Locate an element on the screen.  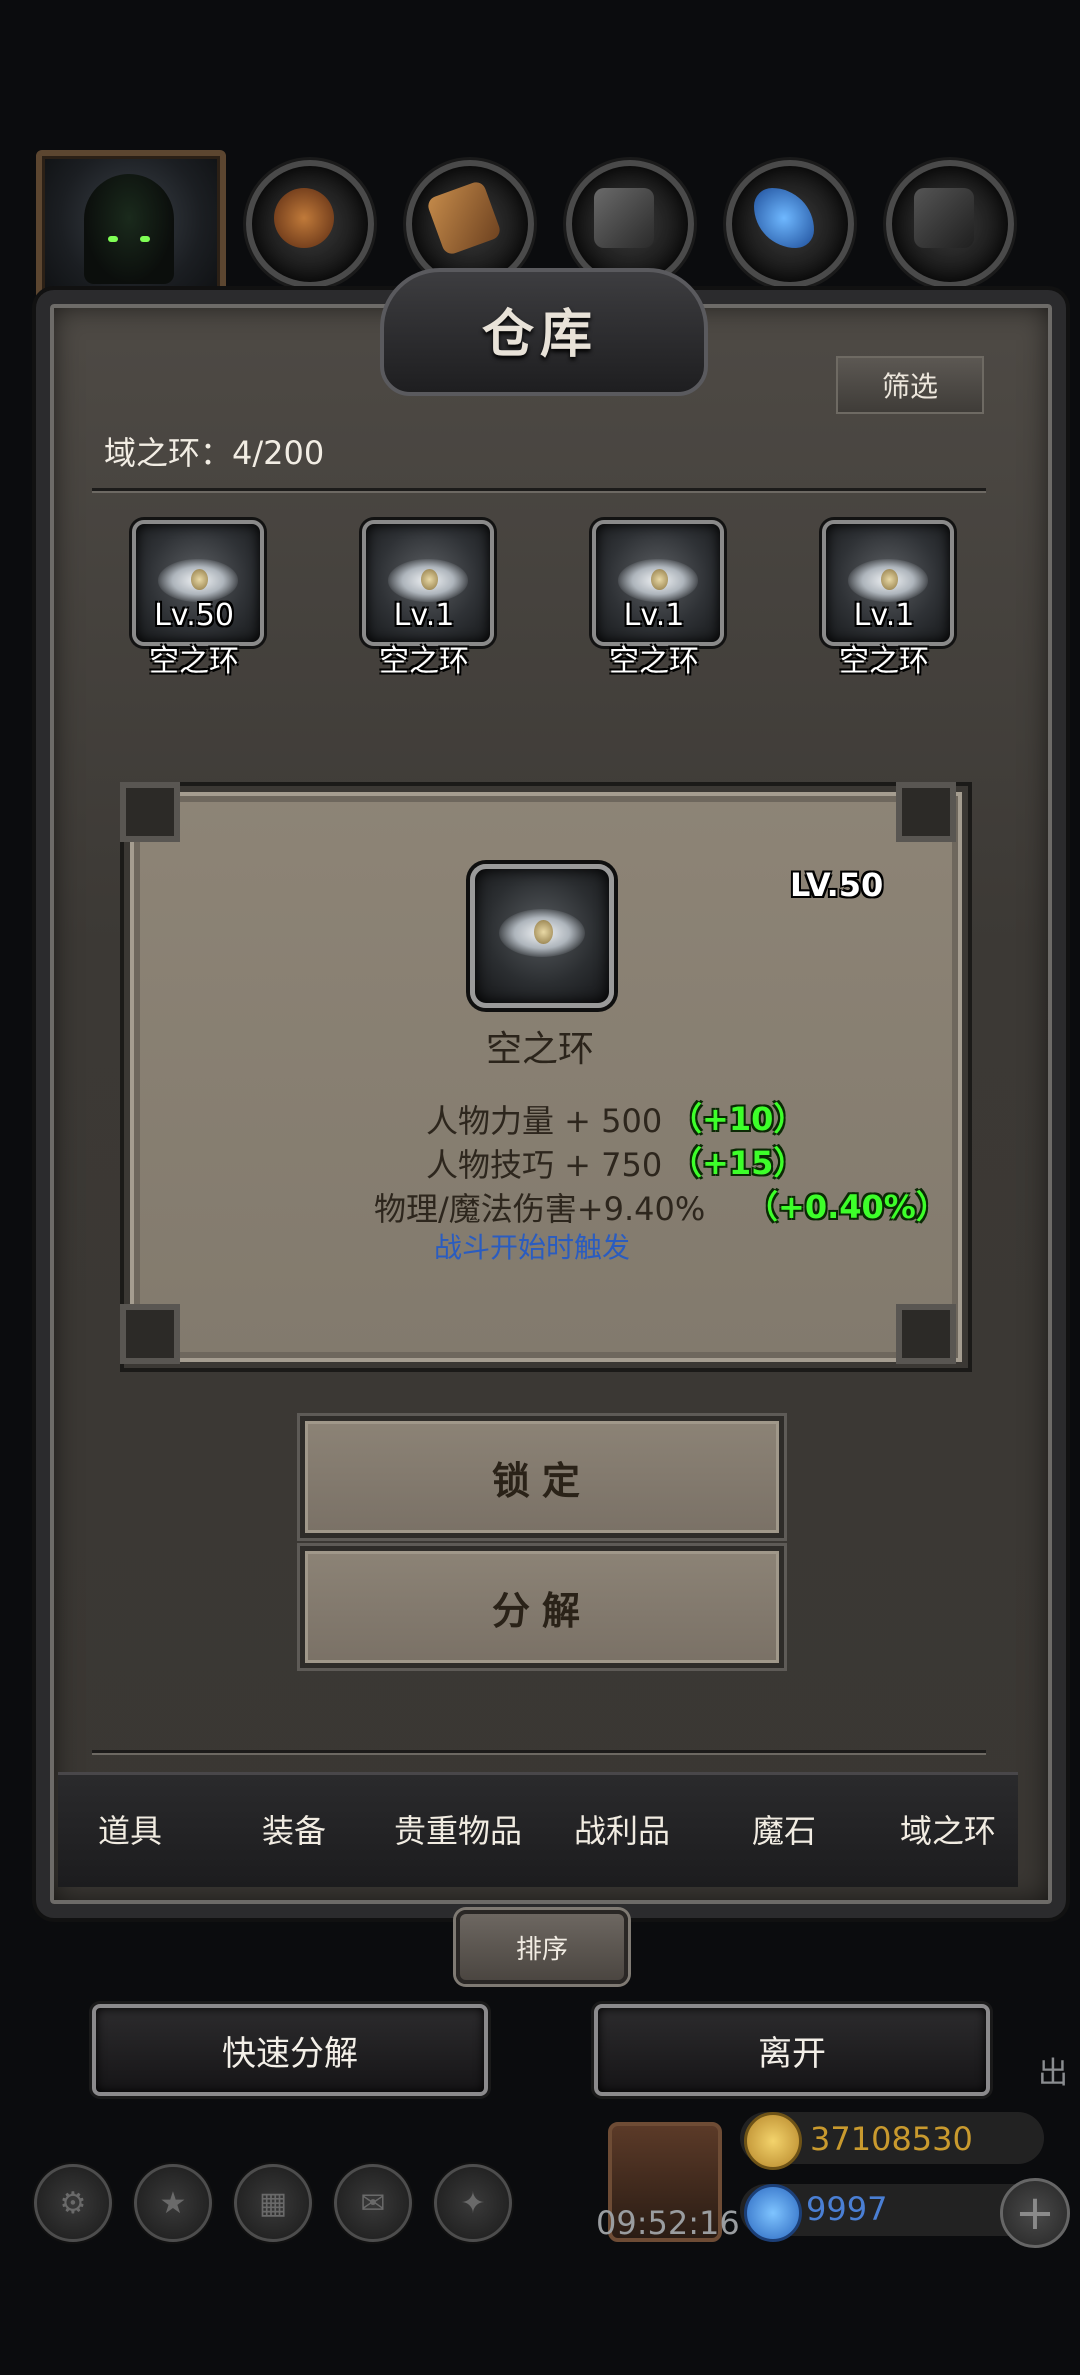
quick-decompose-button: 快速分解 is located at coordinates (290, 2050).